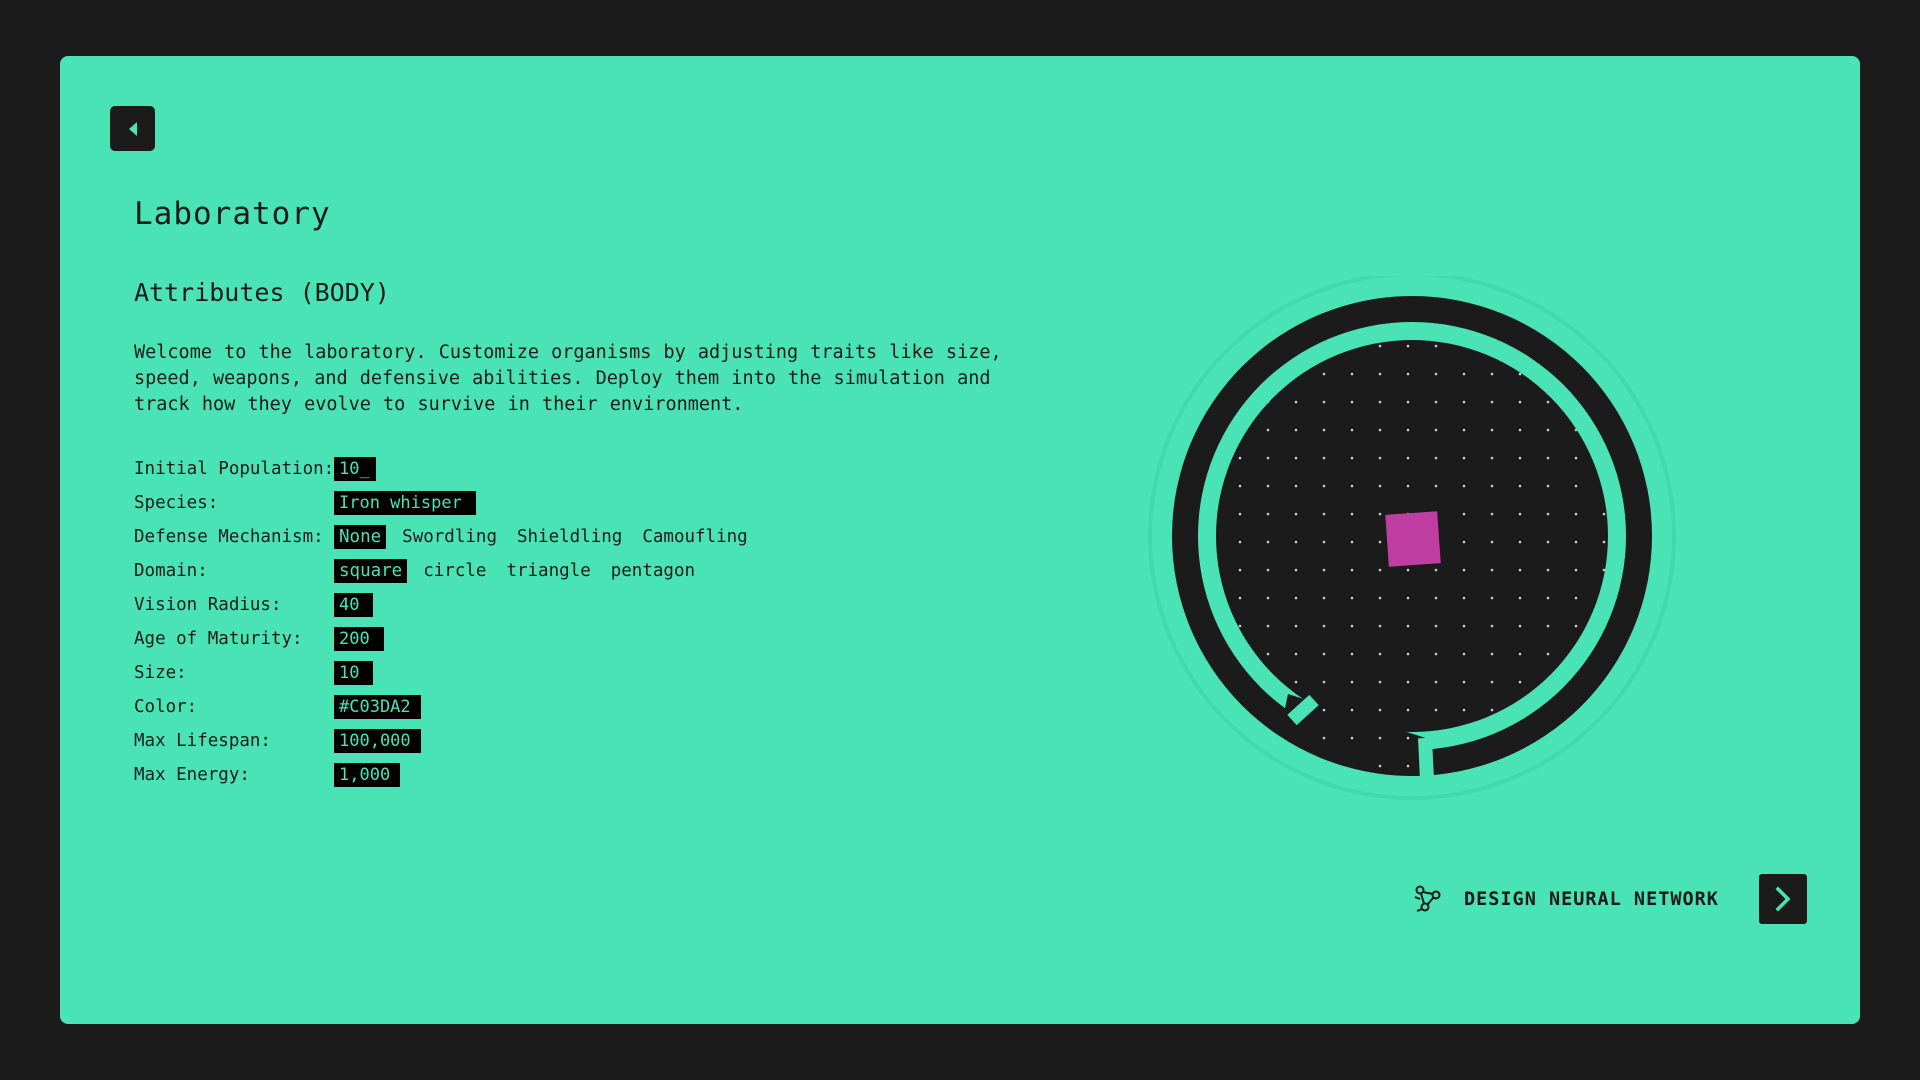 The width and height of the screenshot is (1920, 1080). What do you see at coordinates (441, 639) in the screenshot?
I see `attr-row-age-of-maturity: Age of Maturity: 200` at bounding box center [441, 639].